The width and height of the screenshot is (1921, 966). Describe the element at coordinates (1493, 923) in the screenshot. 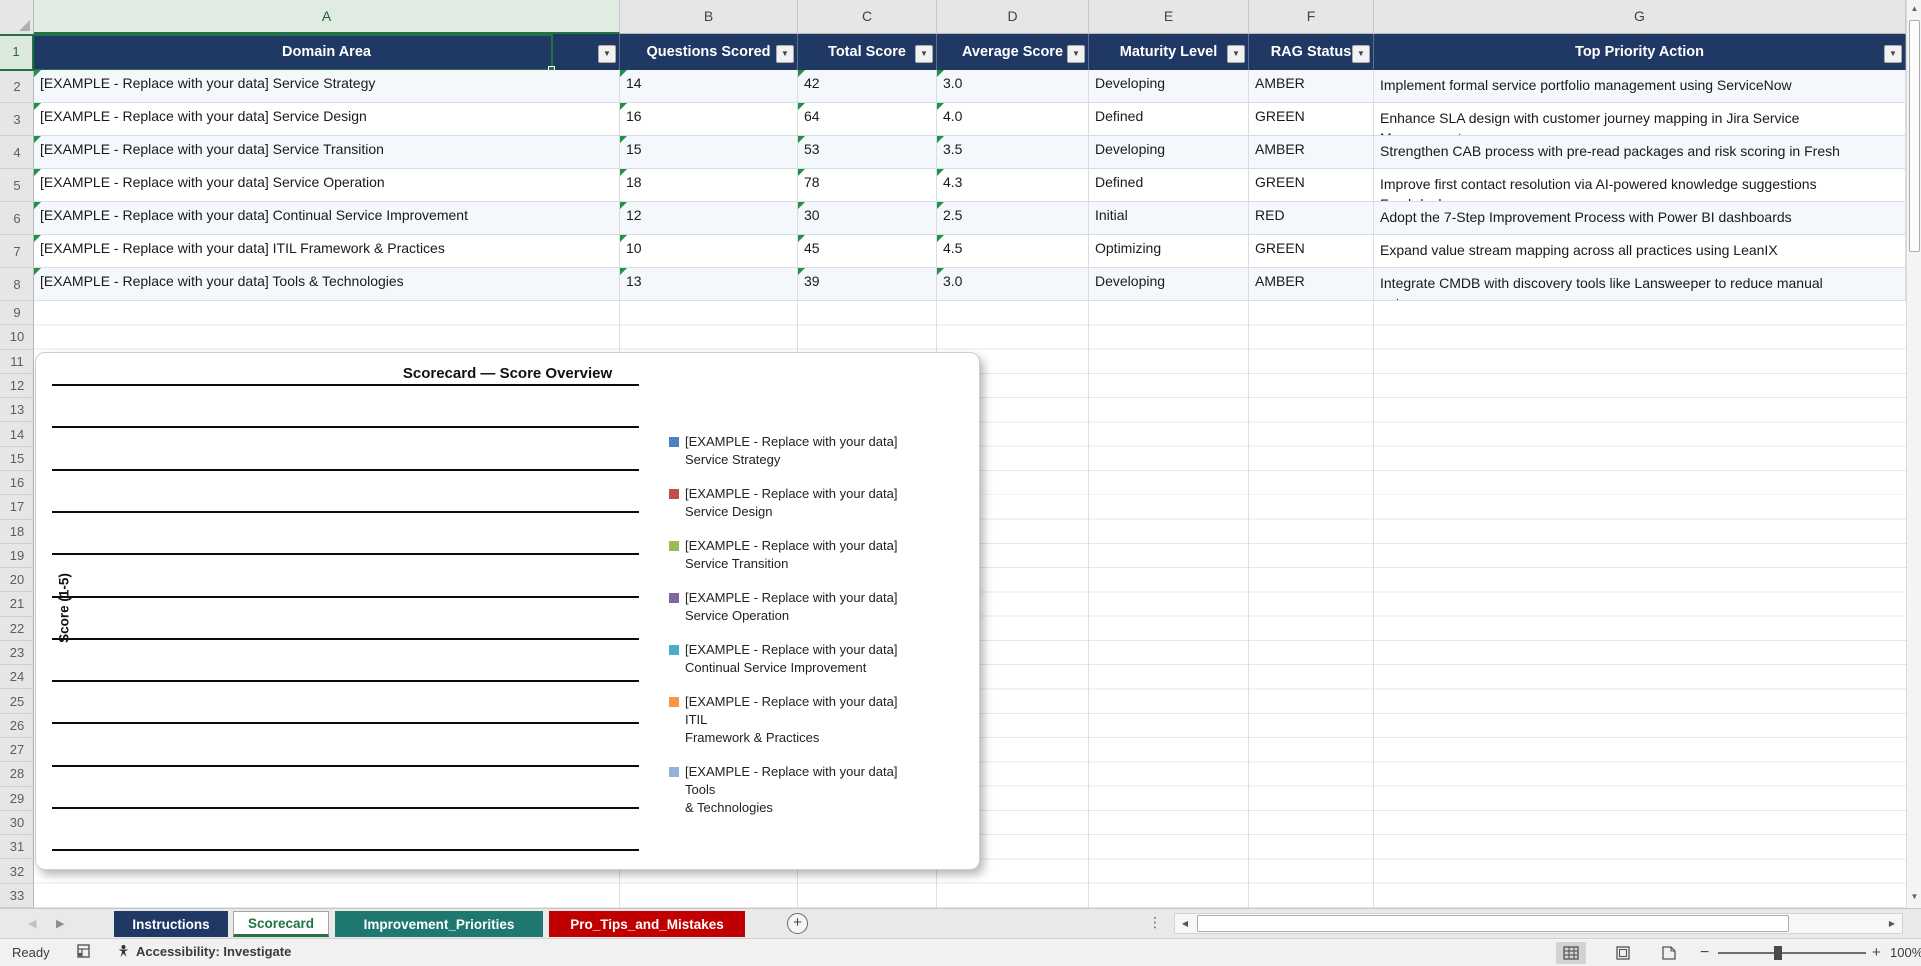

I see `horizontal-scroll-thumb` at that location.